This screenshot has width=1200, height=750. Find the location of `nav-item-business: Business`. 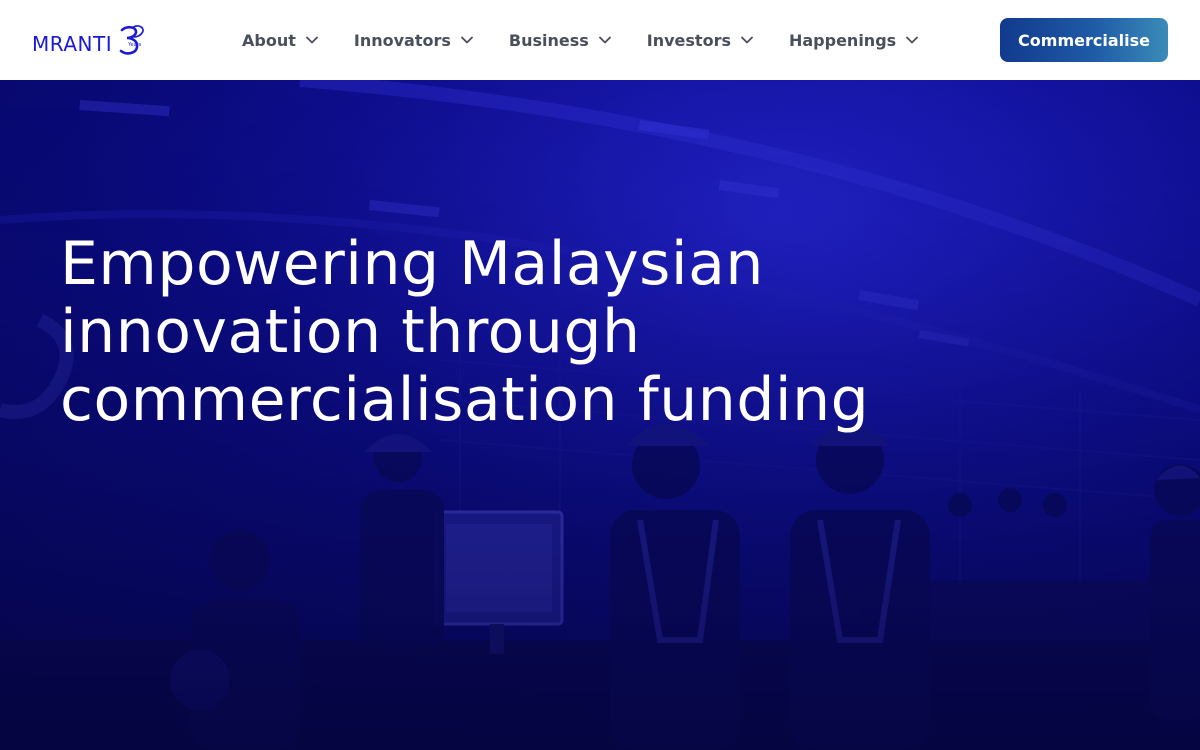

nav-item-business: Business is located at coordinates (560, 40).